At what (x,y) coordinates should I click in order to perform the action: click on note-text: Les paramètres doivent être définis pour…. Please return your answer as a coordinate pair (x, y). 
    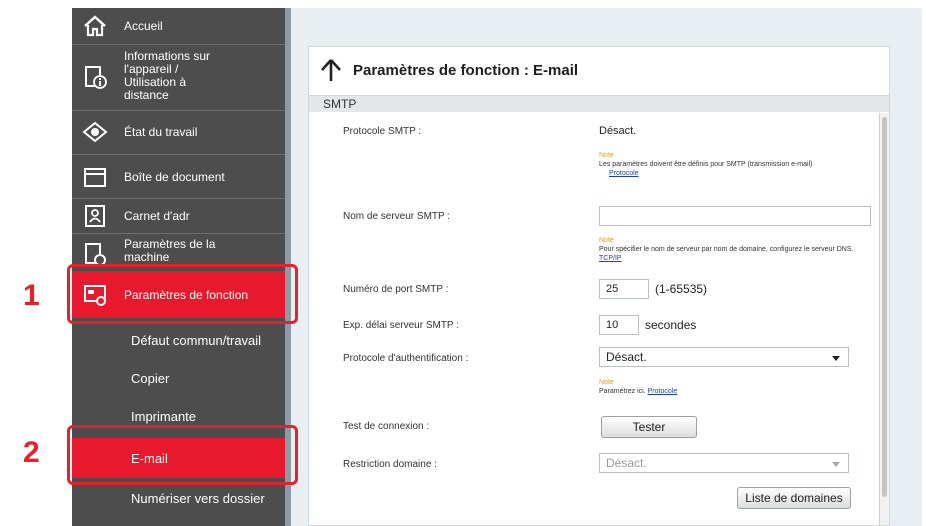
    Looking at the image, I should click on (706, 164).